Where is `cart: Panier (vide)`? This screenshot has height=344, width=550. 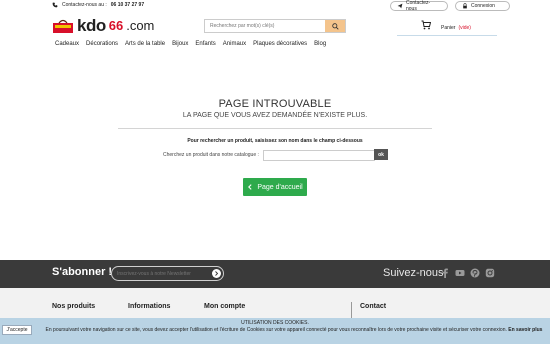 cart: Panier (vide) is located at coordinates (447, 26).